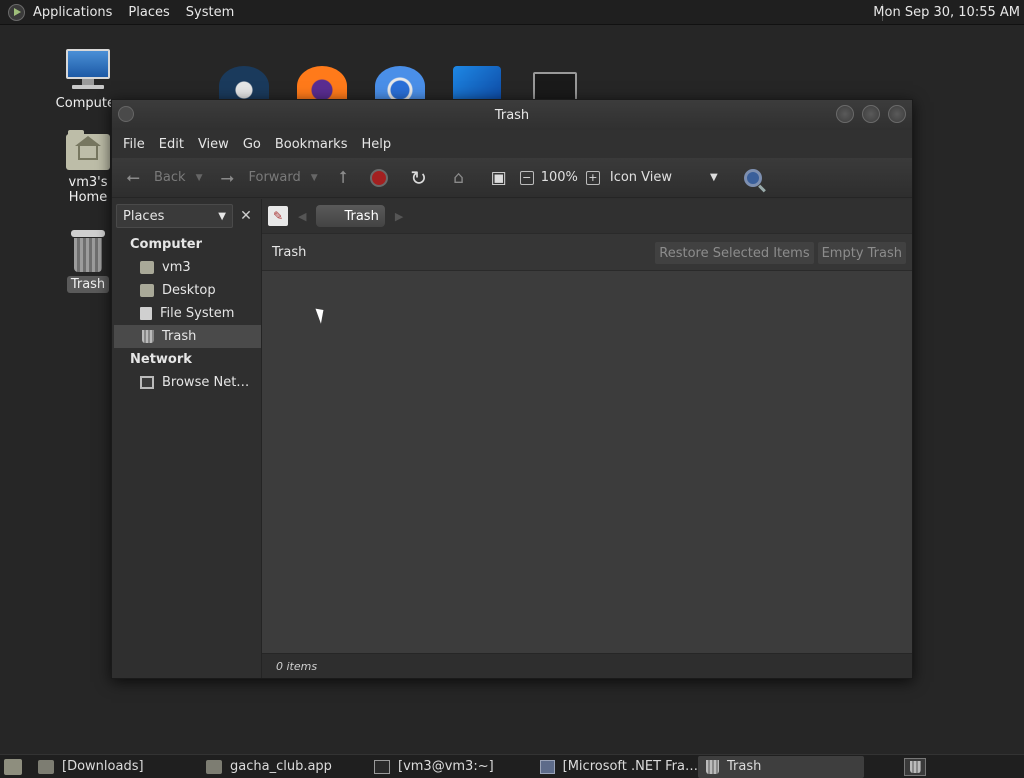  Describe the element at coordinates (547, 766) in the screenshot. I see `window-icon` at that location.